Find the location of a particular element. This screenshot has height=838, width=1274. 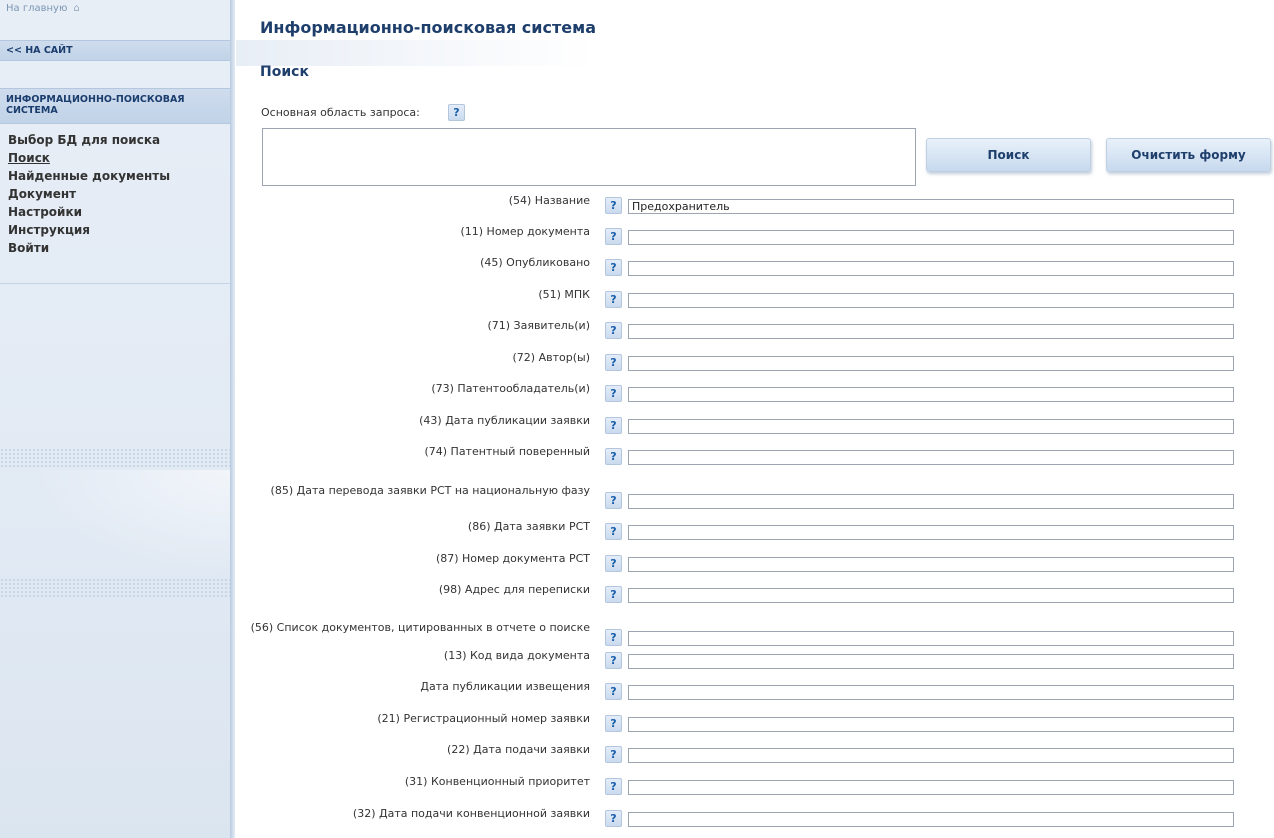

field-row: (51) МПК? is located at coordinates (637, 303).